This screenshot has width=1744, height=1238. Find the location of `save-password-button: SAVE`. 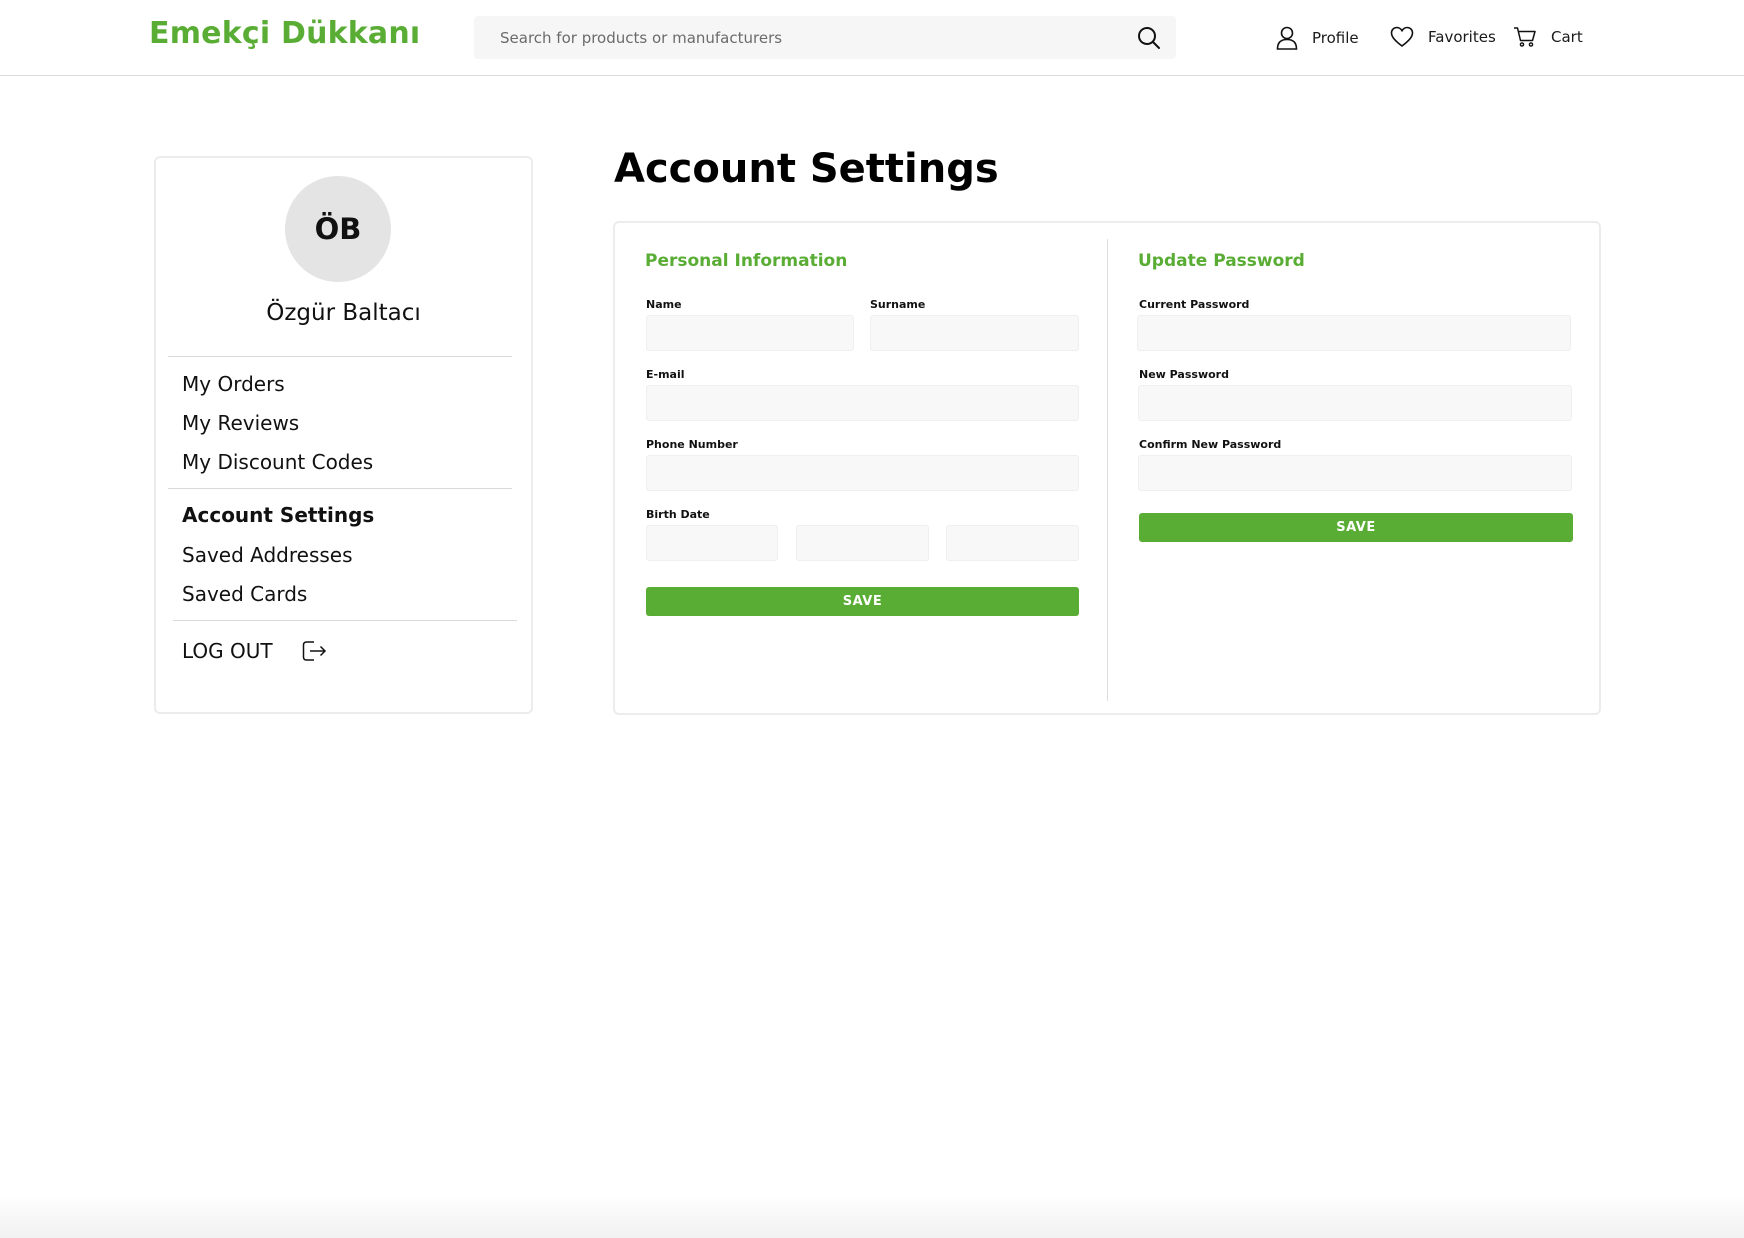

save-password-button: SAVE is located at coordinates (1356, 527).